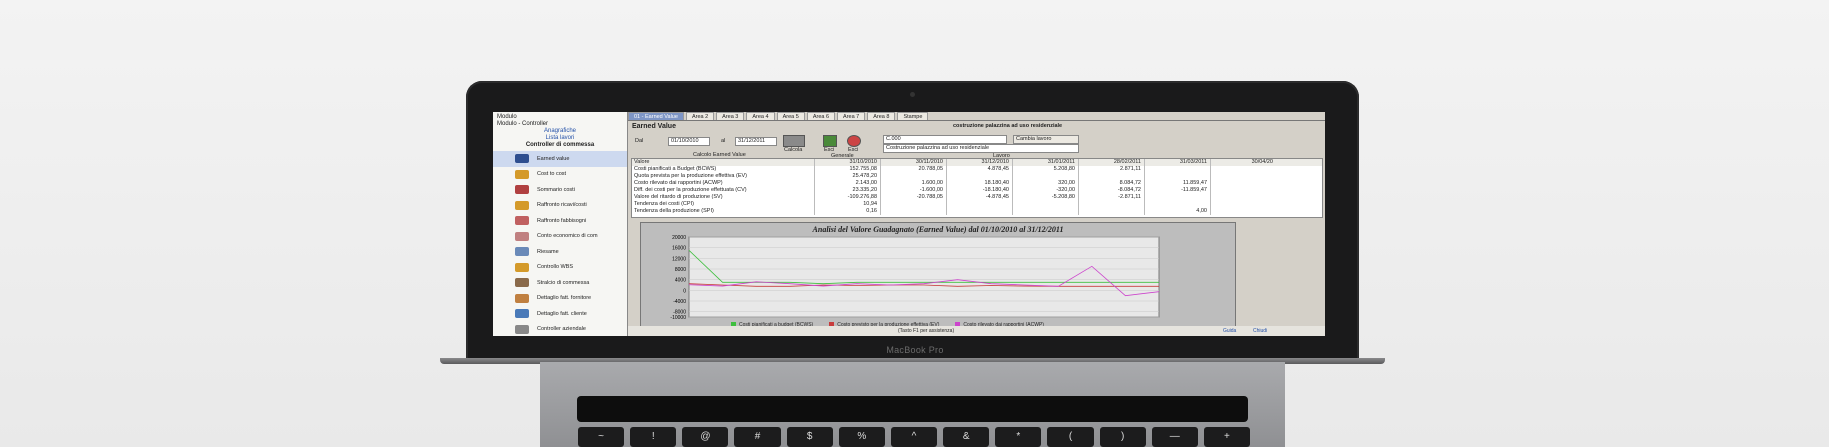 This screenshot has width=1829, height=447. I want to click on sidebar-item: Stralcio di commessa, so click(560, 283).